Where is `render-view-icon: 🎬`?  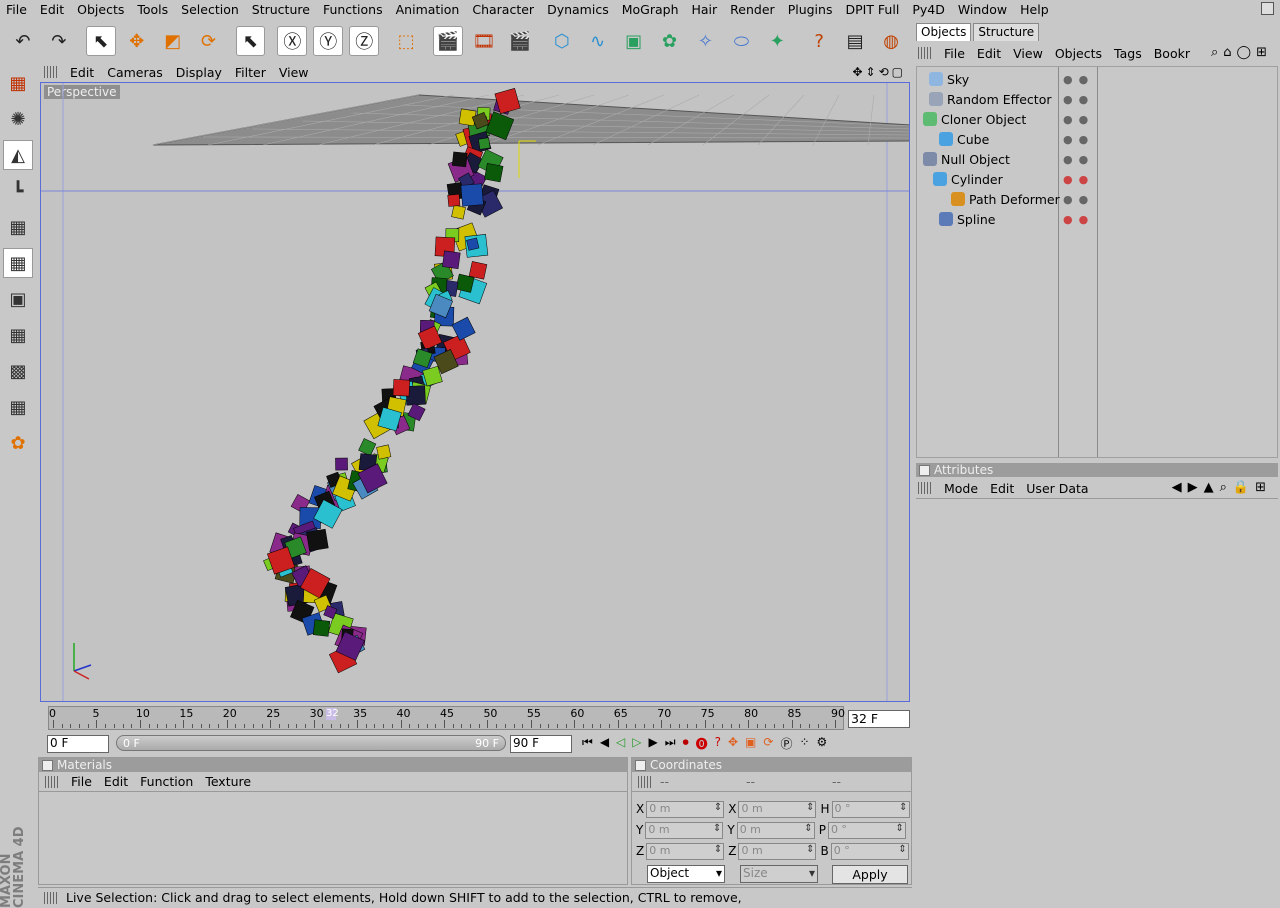
render-view-icon: 🎬 is located at coordinates (448, 41).